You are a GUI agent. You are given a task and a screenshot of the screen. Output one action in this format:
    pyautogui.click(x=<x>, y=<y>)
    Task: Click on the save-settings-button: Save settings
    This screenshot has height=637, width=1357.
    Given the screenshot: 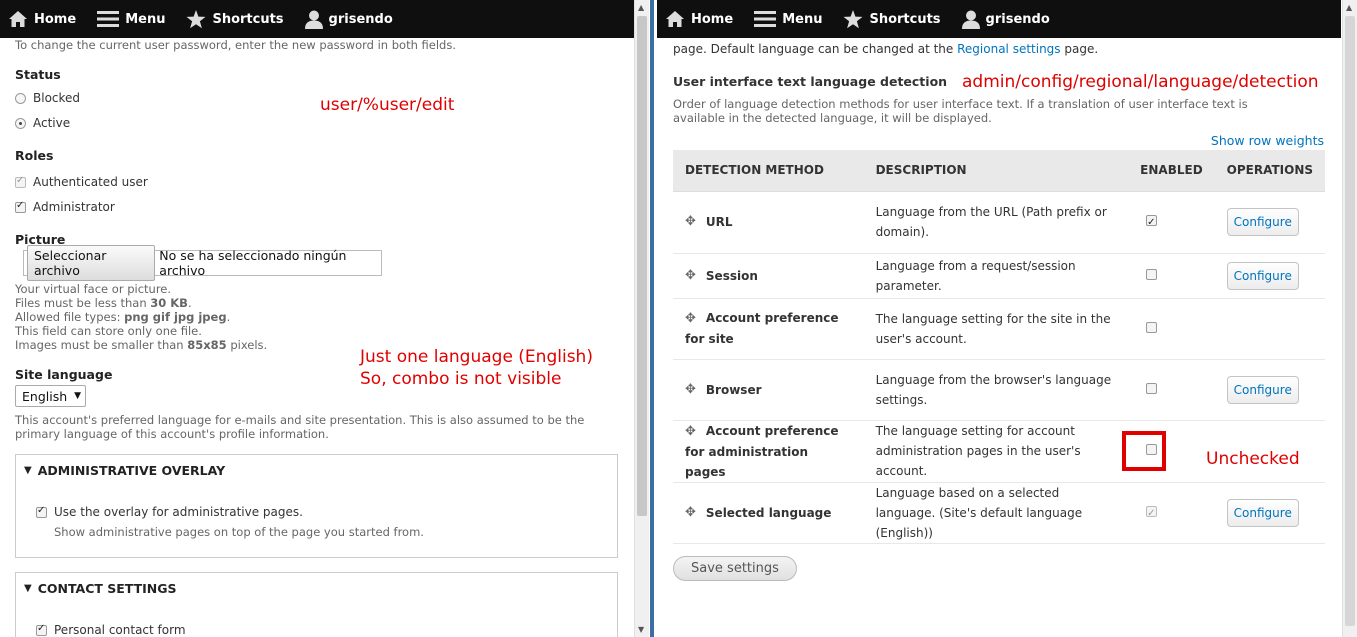 What is the action you would take?
    pyautogui.click(x=735, y=568)
    